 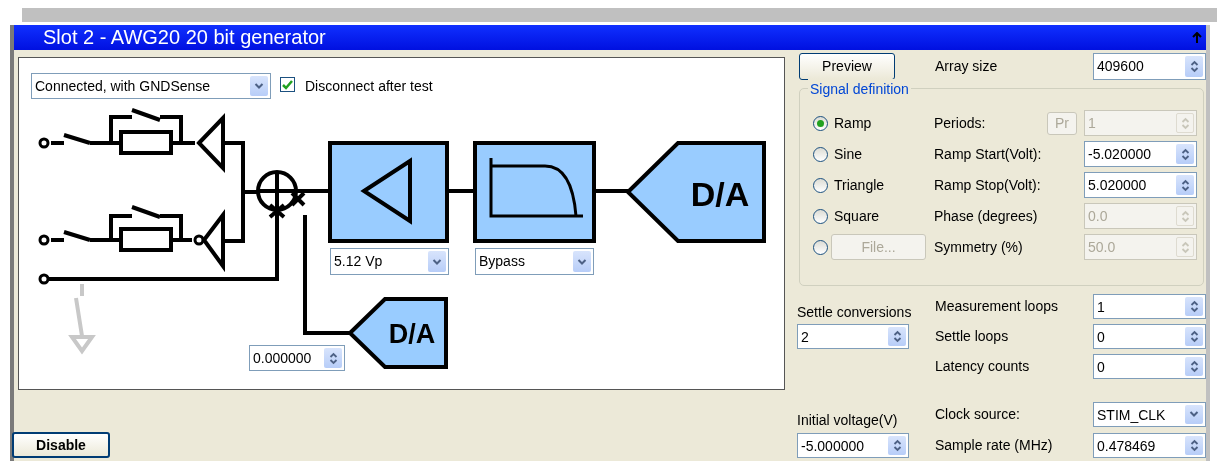 I want to click on checkbox, so click(x=287, y=84).